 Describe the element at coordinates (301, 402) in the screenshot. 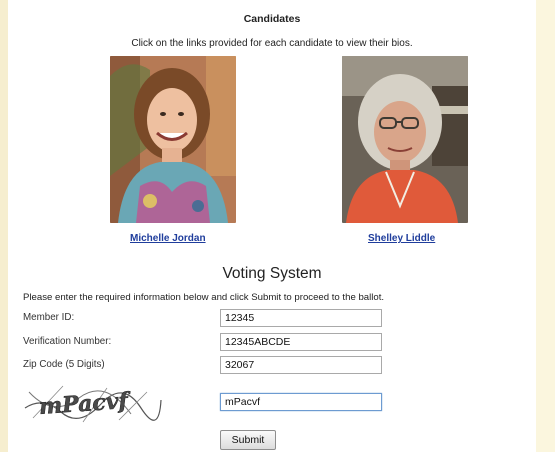

I see `captcha-input` at that location.